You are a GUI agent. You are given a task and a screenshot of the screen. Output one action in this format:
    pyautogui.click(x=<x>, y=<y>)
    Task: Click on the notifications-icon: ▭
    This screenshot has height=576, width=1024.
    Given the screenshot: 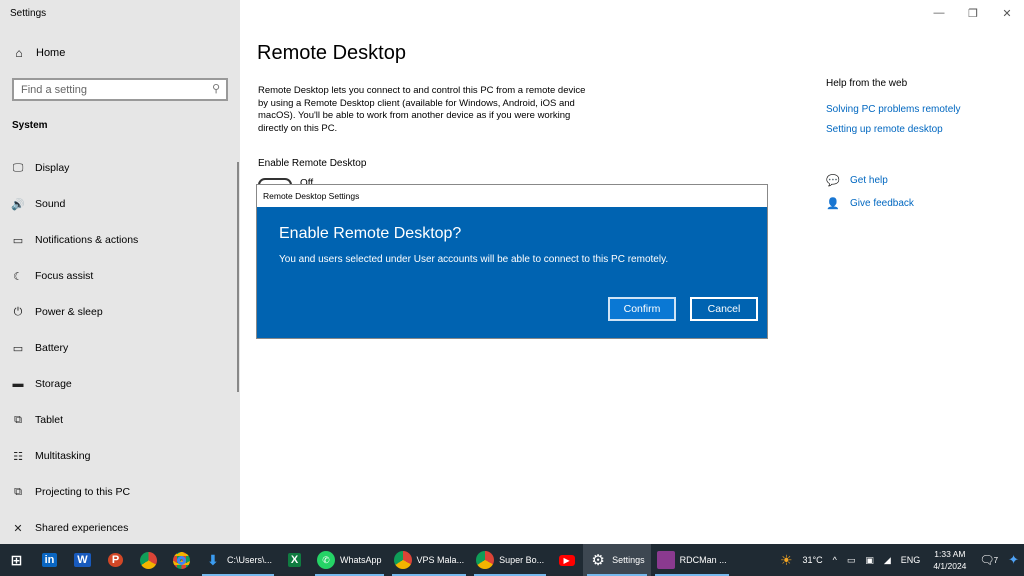 What is the action you would take?
    pyautogui.click(x=18, y=240)
    